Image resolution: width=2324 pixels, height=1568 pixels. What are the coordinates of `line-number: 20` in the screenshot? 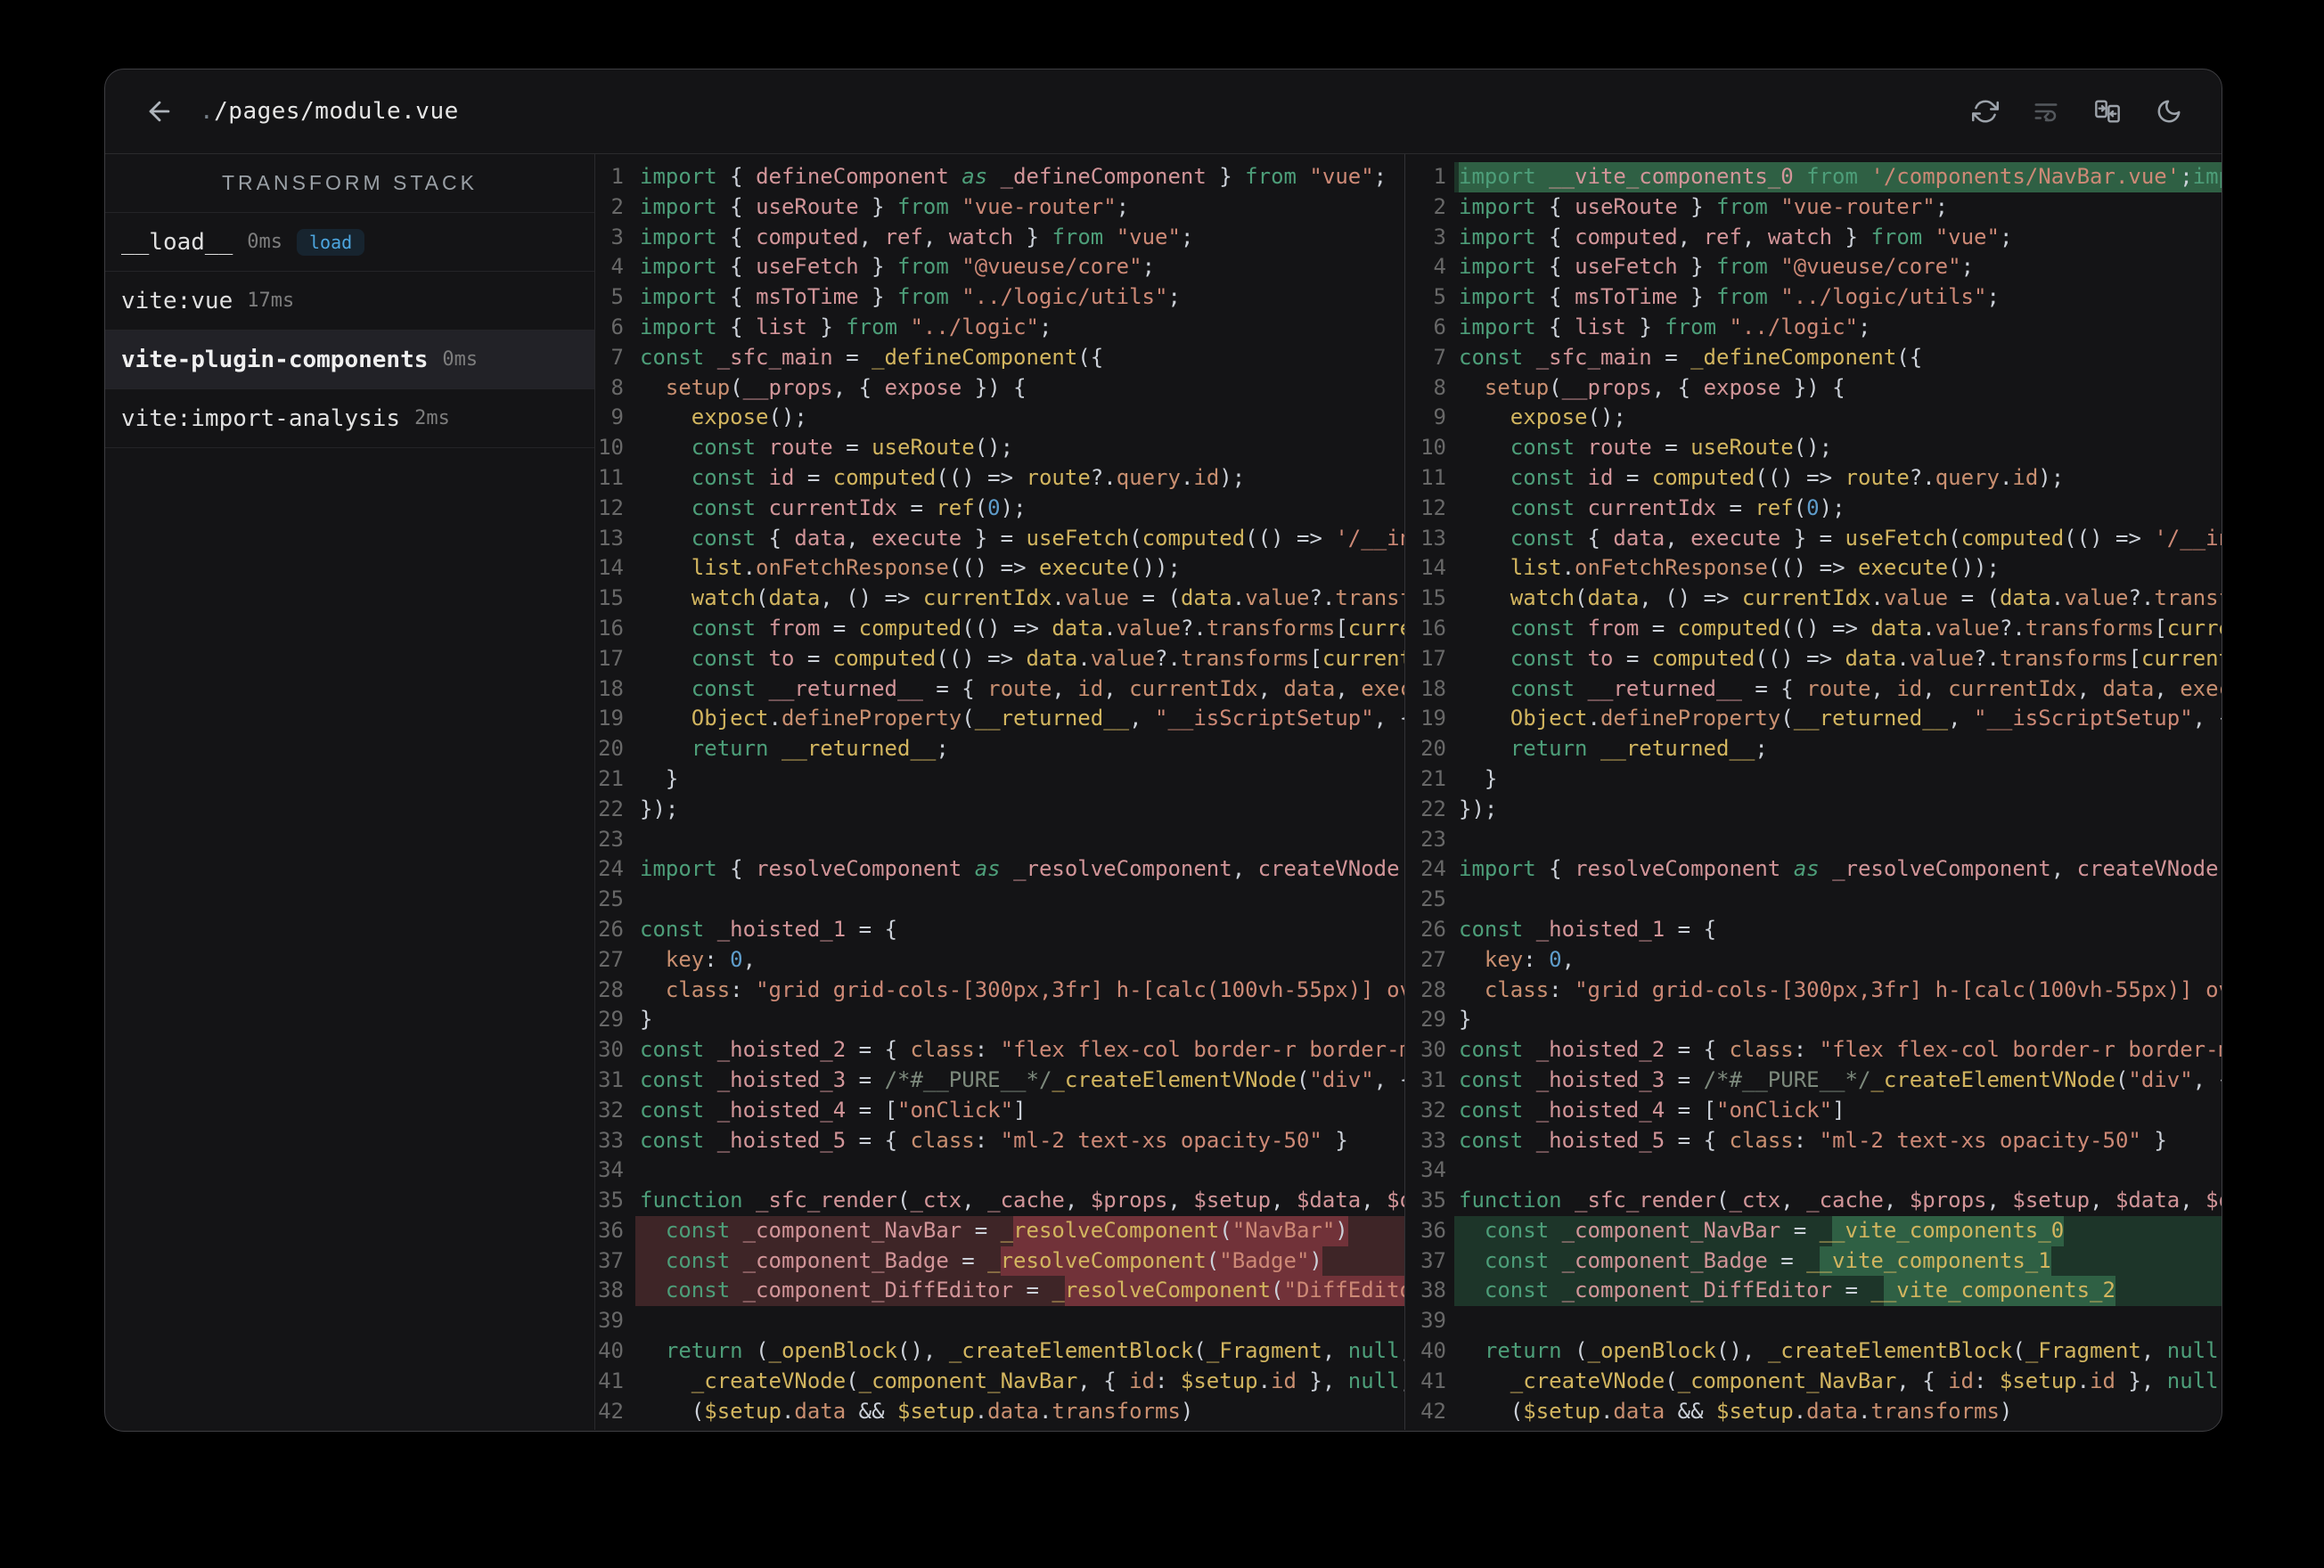 It's located at (611, 749).